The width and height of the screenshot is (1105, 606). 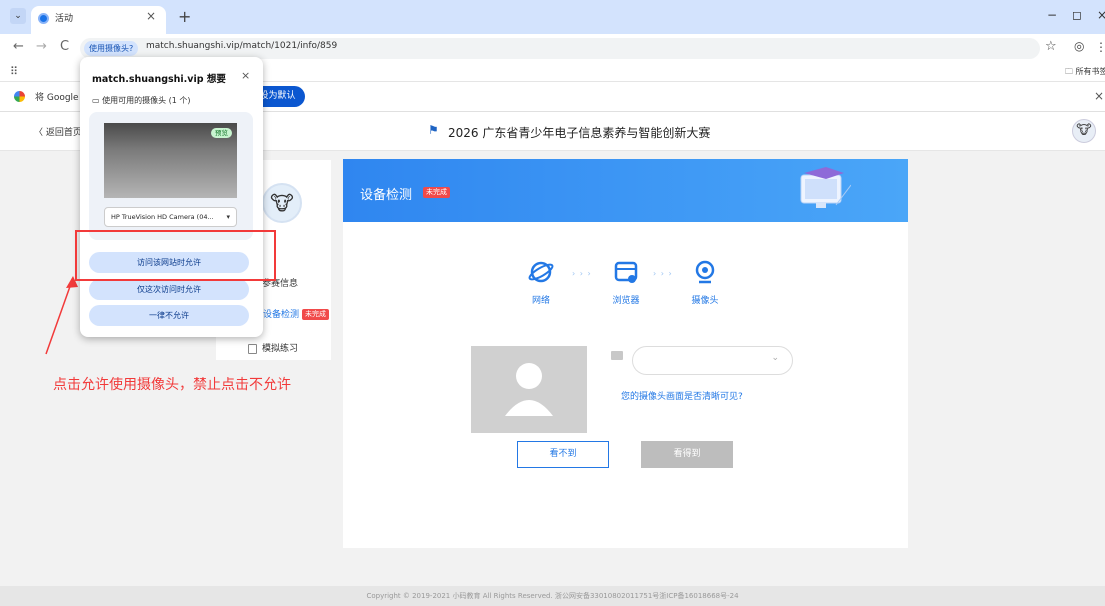 I want to click on forward-icon: →, so click(x=41, y=46).